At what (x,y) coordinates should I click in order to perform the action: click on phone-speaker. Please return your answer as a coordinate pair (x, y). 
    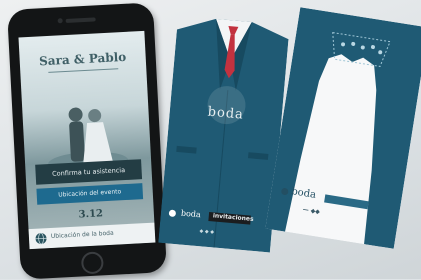
    Looking at the image, I should click on (80, 20).